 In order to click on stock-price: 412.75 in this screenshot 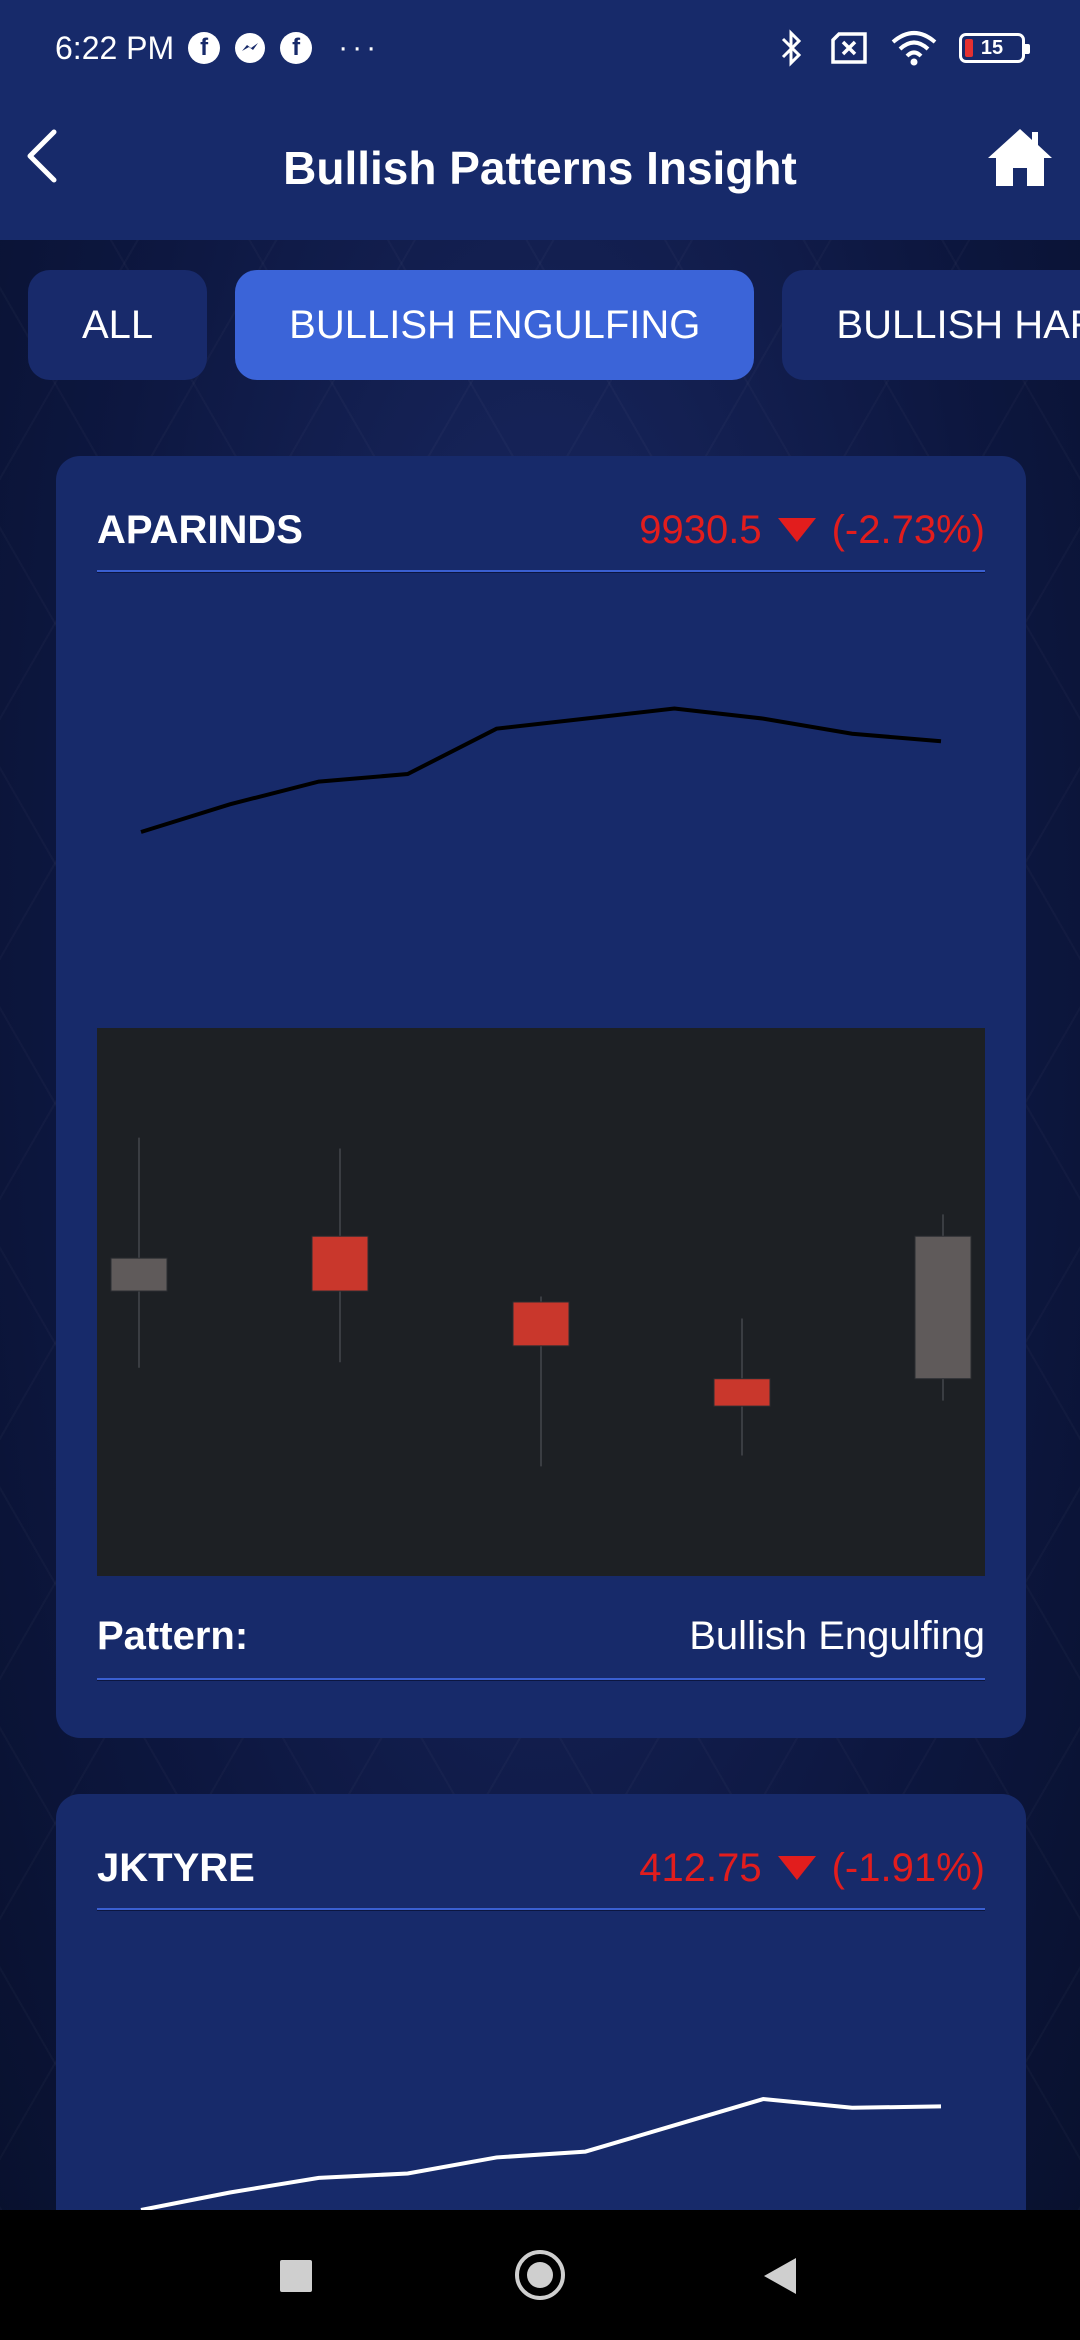, I will do `click(700, 1867)`.